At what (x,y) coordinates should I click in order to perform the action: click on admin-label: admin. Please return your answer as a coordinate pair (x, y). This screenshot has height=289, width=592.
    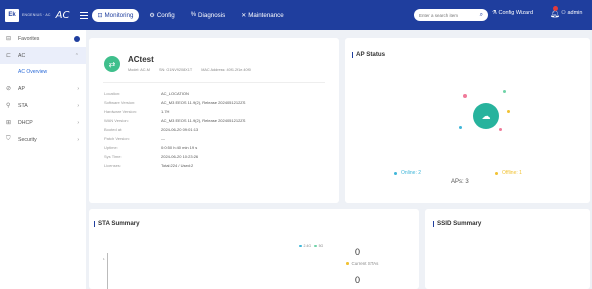
    Looking at the image, I should click on (575, 13).